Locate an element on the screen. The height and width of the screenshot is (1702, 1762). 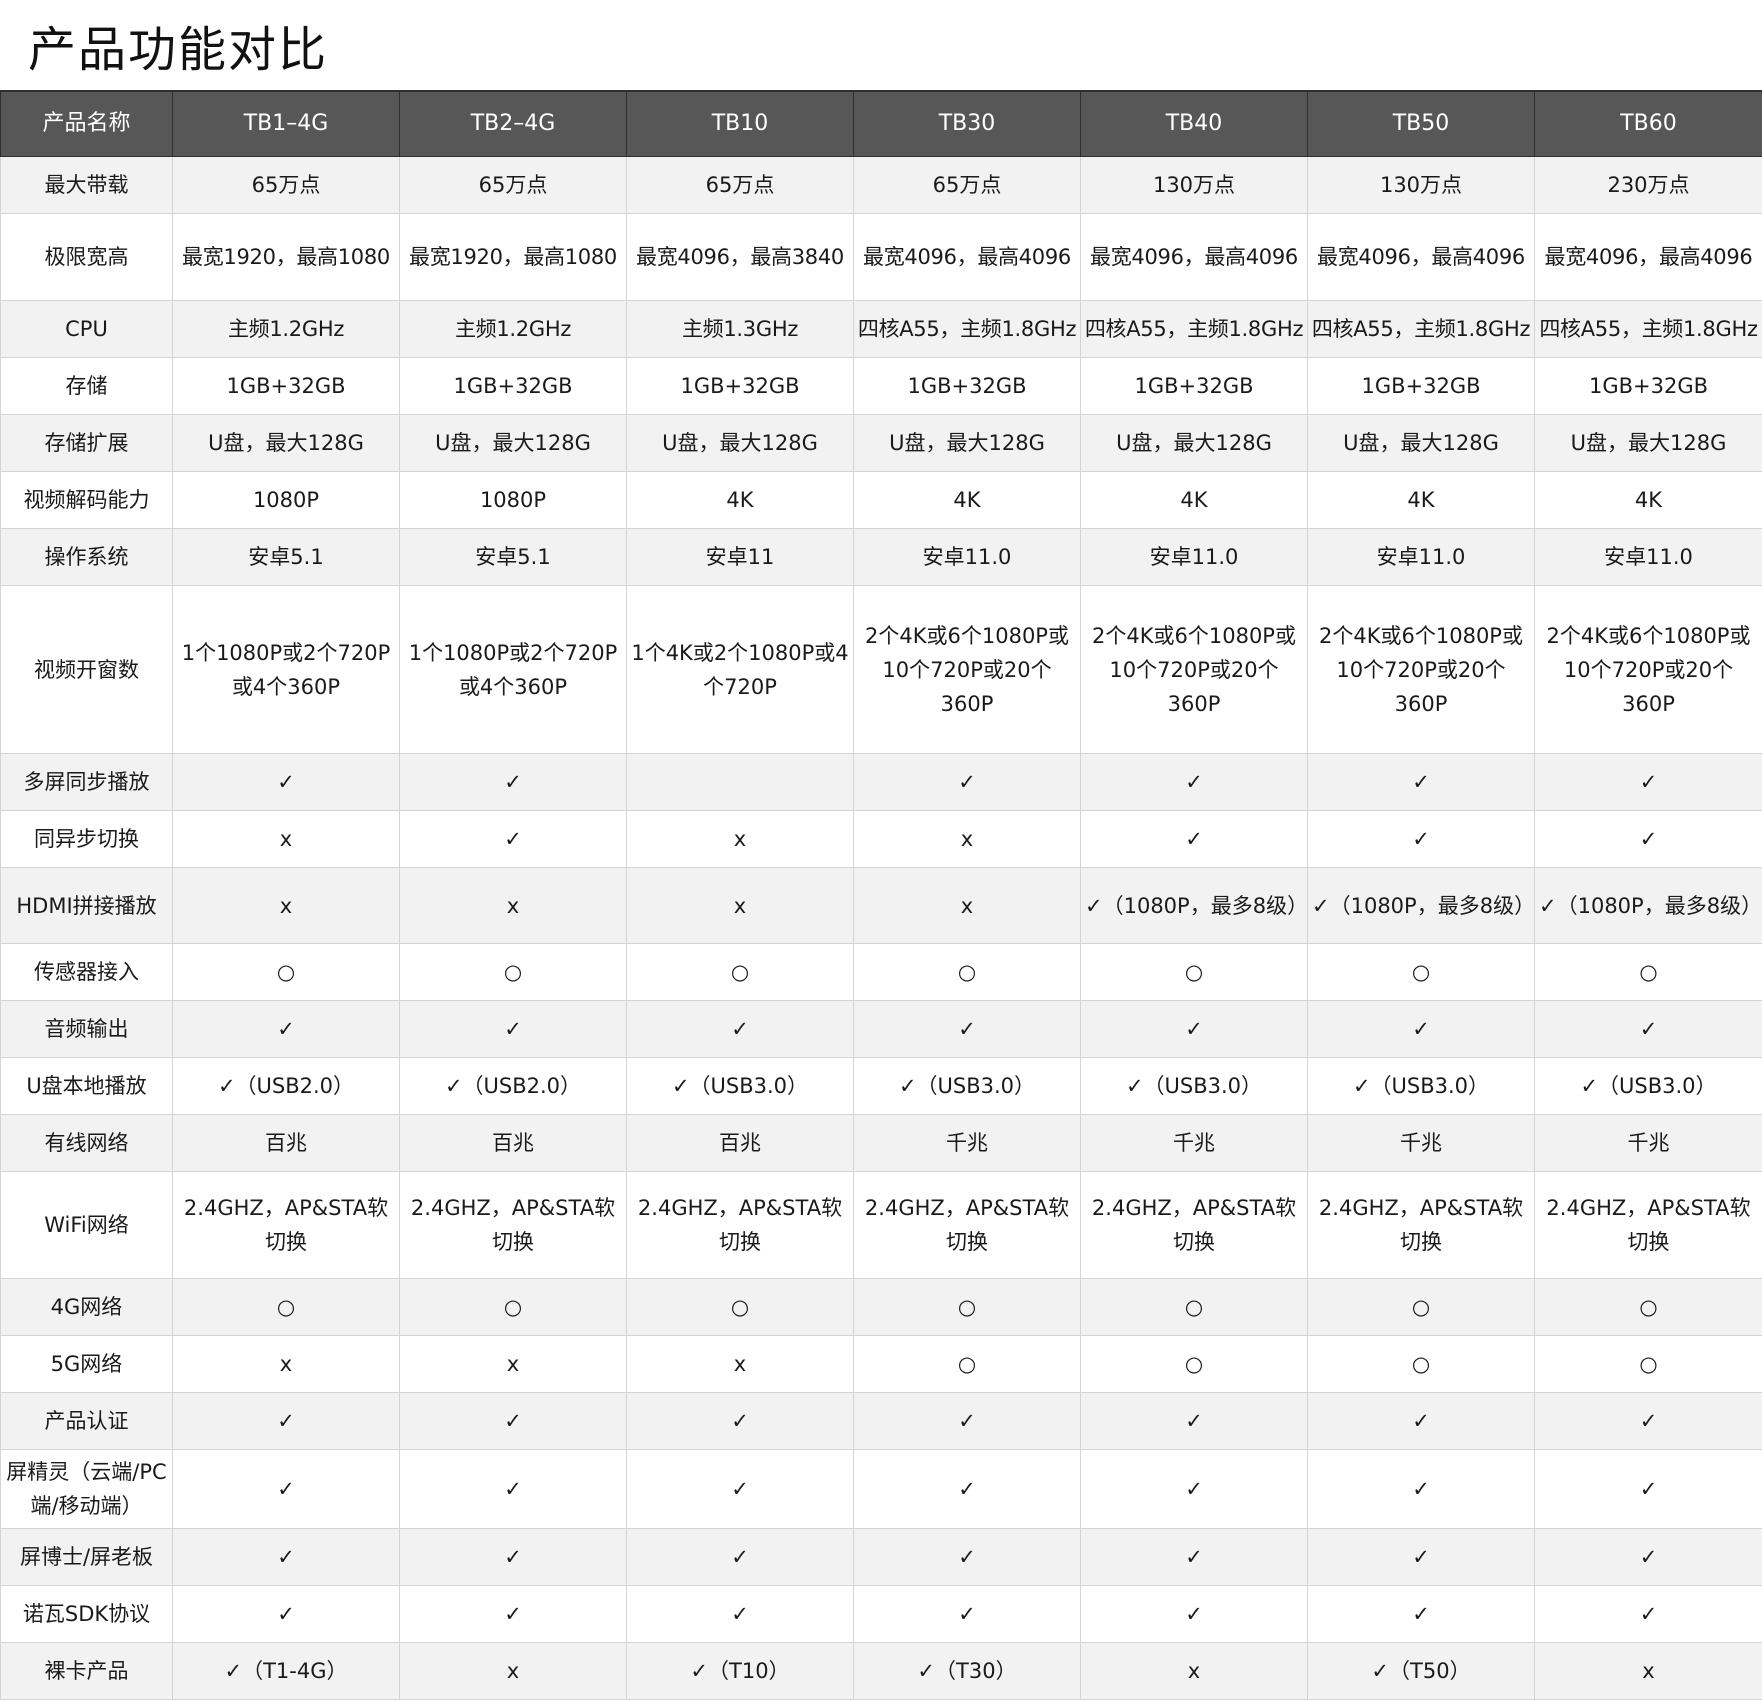
header-cell-model: TB30 is located at coordinates (967, 123).